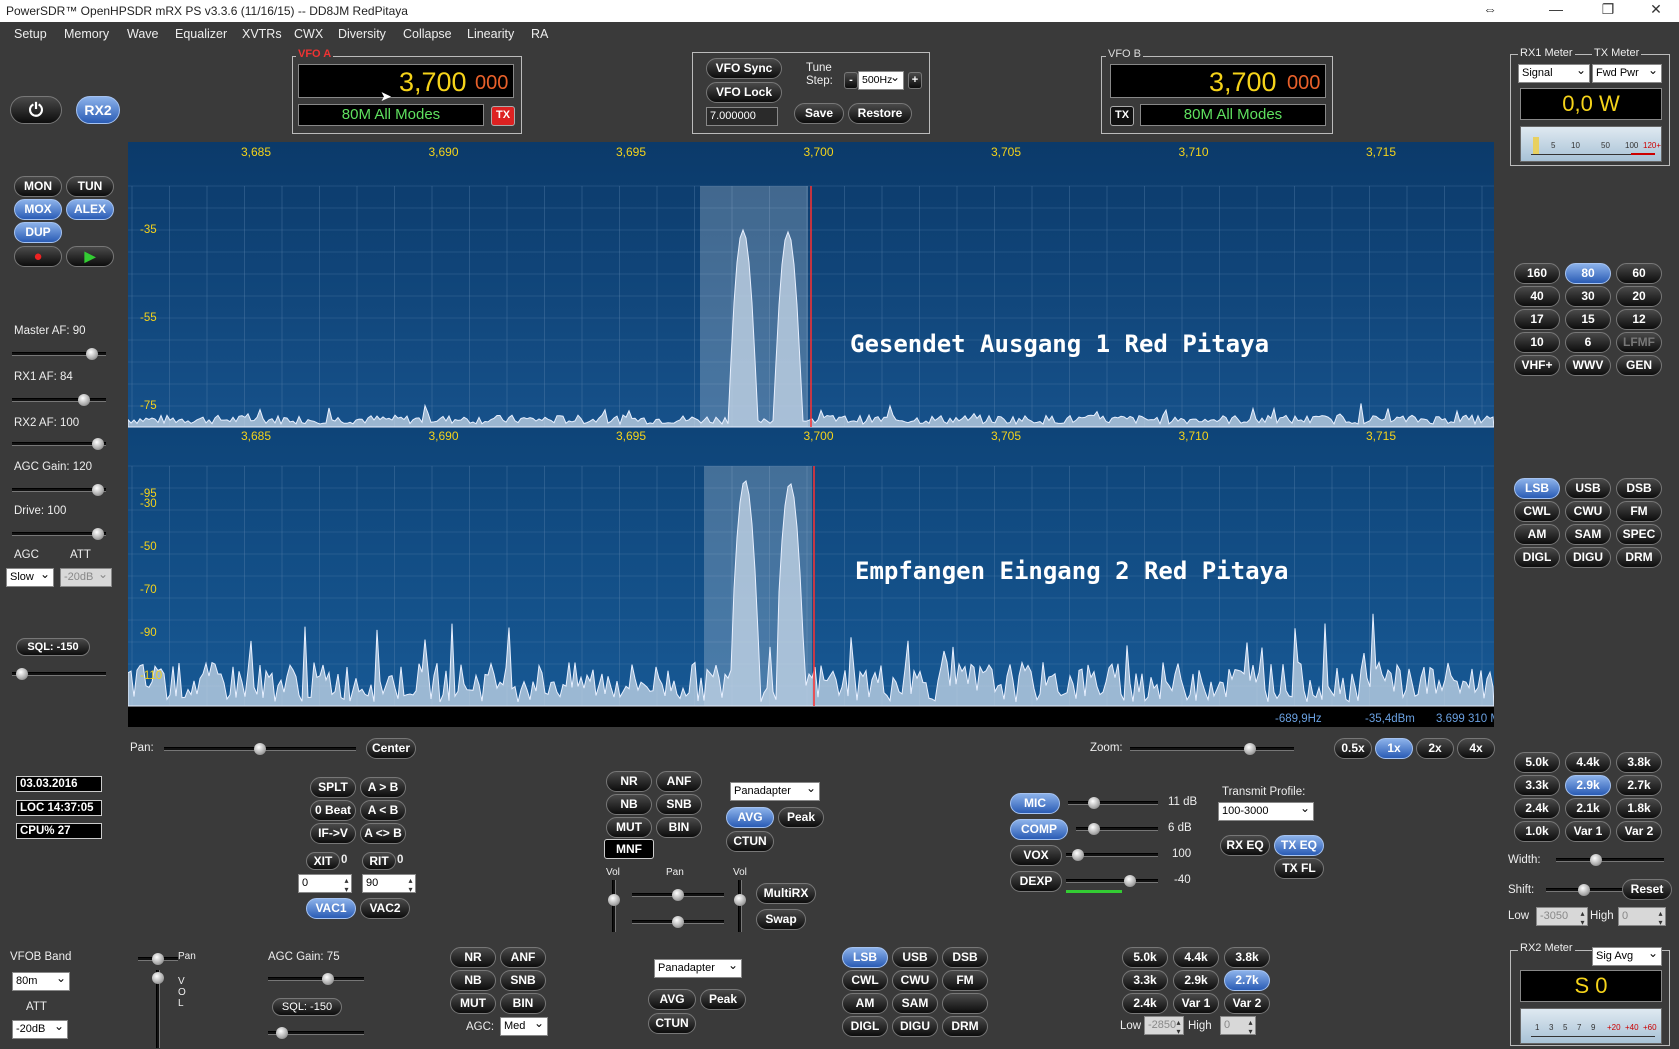 The width and height of the screenshot is (1679, 1049). Describe the element at coordinates (59, 400) in the screenshot. I see `rx1-af-slider` at that location.